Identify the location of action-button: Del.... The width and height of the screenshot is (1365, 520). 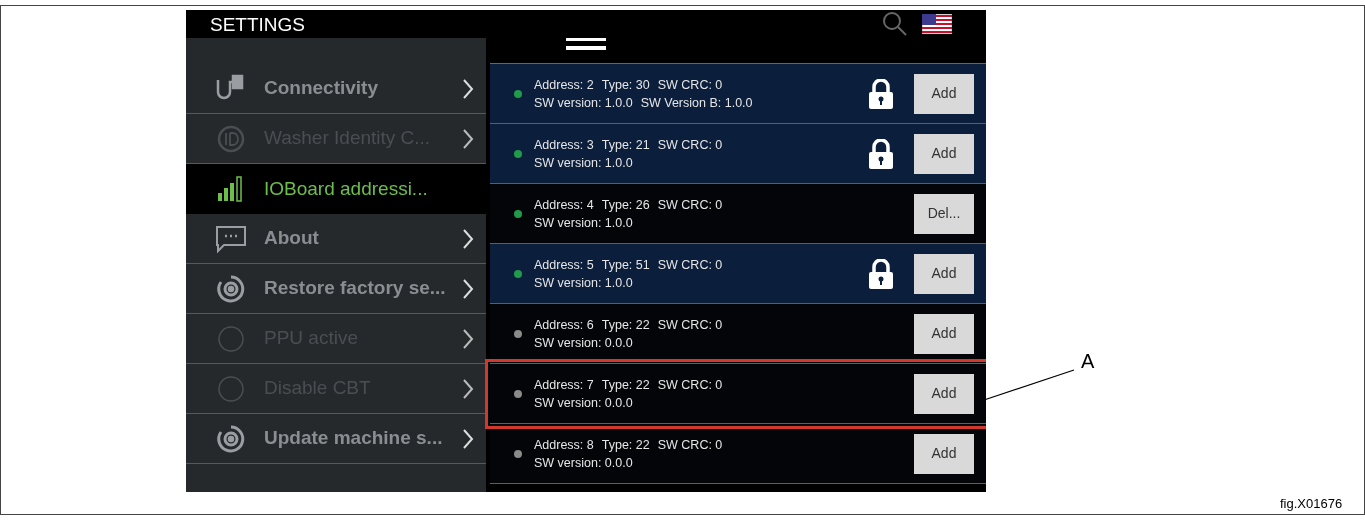
(944, 213).